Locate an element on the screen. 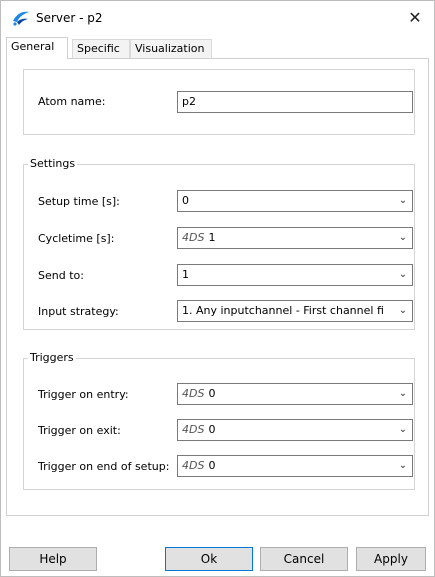 This screenshot has height=577, width=435. input-strategy-dropdown: 1. Any inputchannel - First channel fi ⌄ is located at coordinates (295, 311).